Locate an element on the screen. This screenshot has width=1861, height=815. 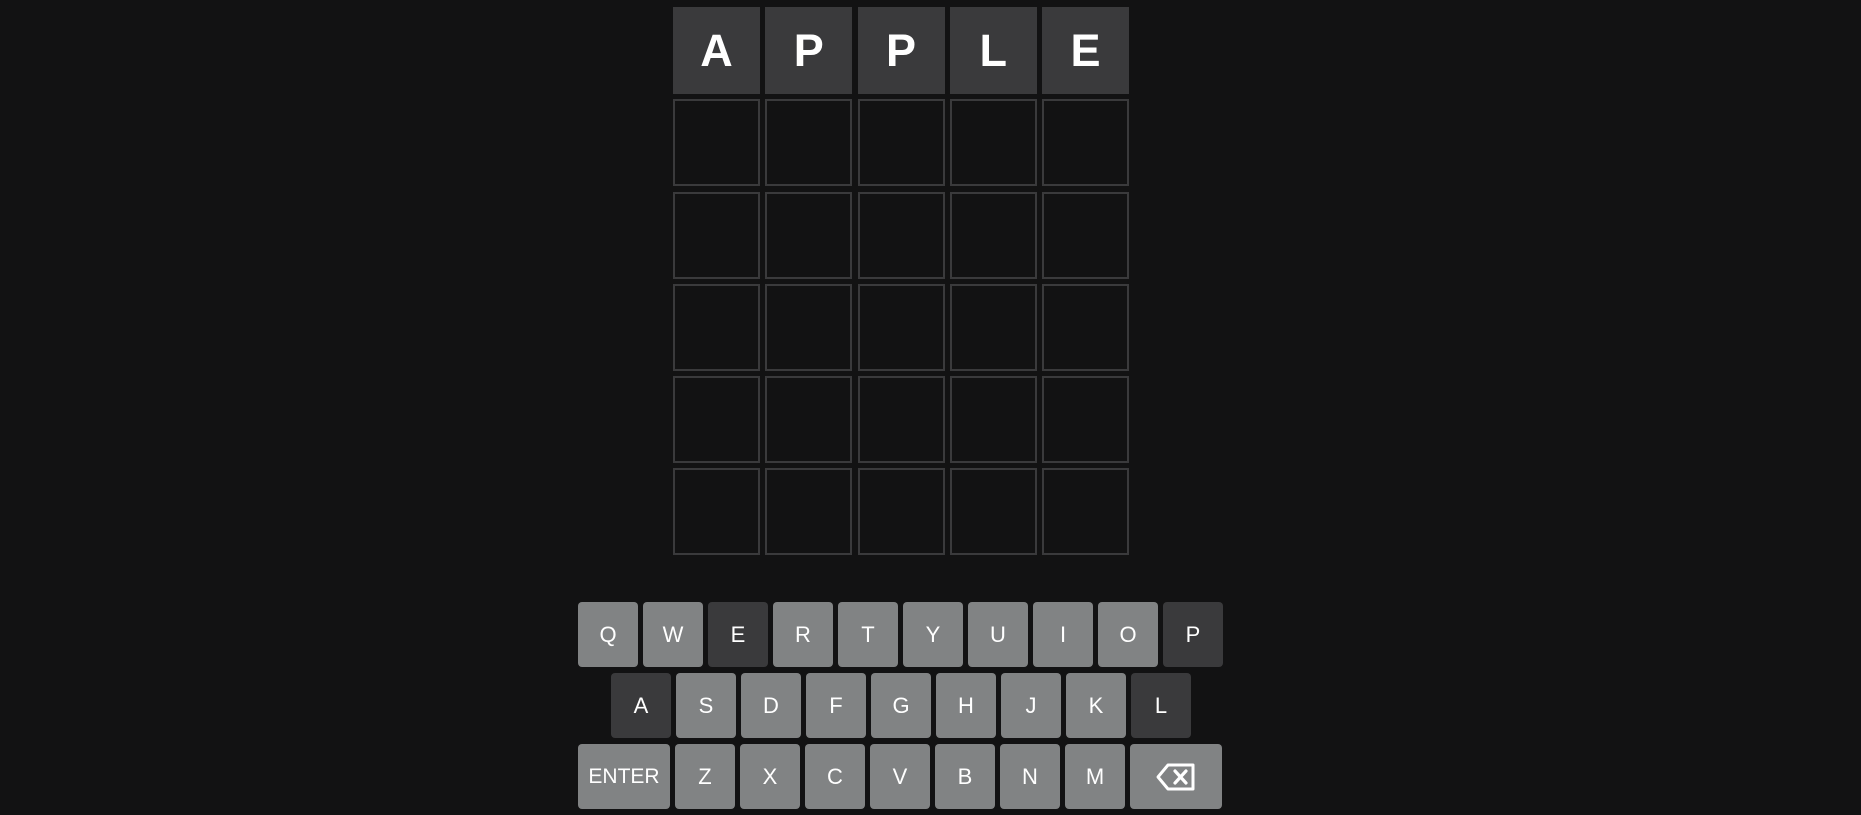
key-v: V is located at coordinates (900, 776).